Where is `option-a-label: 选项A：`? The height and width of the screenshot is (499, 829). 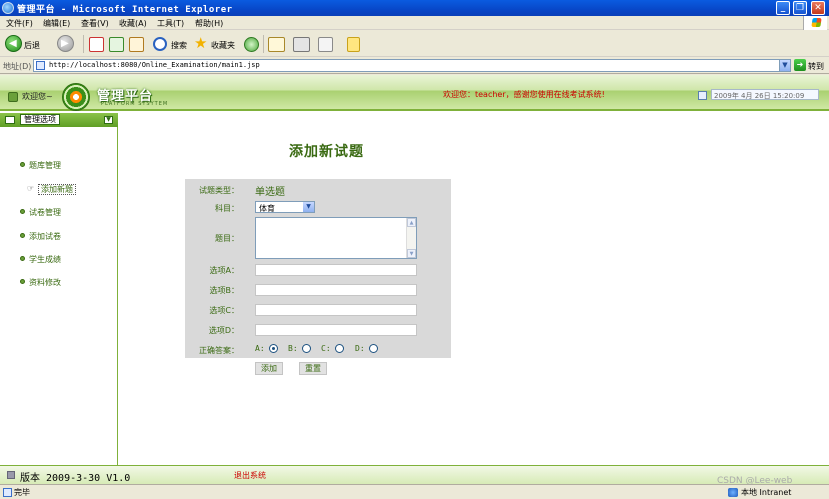
option-a-label: 选项A： is located at coordinates (224, 270).